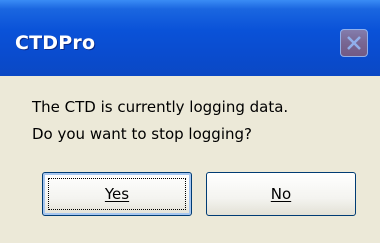 This screenshot has width=380, height=243. Describe the element at coordinates (142, 134) in the screenshot. I see `message-line-2: Do you want to stop logging?` at that location.